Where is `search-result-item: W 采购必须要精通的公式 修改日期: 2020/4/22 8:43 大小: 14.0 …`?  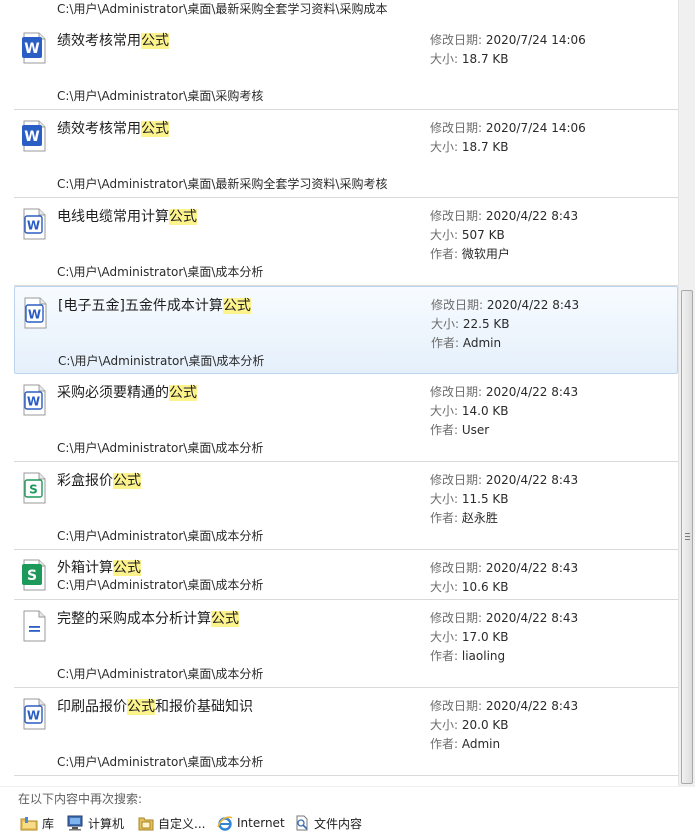 search-result-item: W 采购必须要精通的公式 修改日期: 2020/4/22 8:43 大小: 14.0 … is located at coordinates (346, 418).